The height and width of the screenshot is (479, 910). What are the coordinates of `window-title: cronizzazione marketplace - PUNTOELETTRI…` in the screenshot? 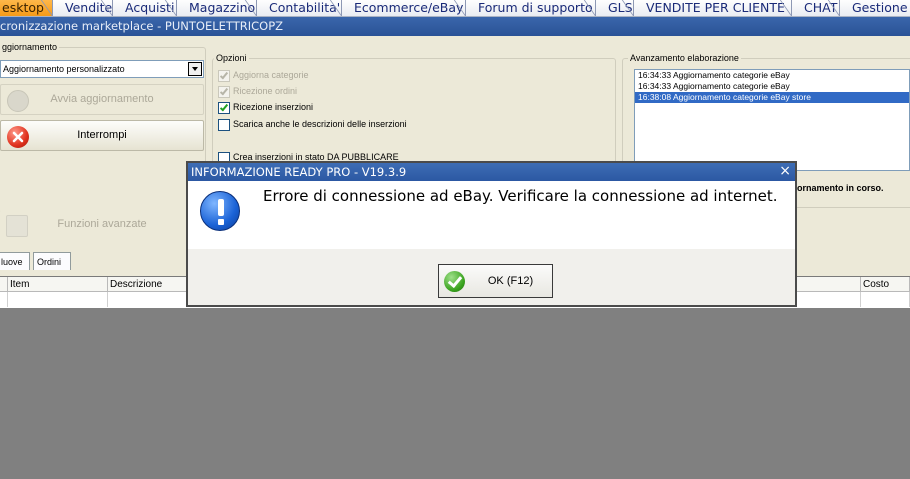 It's located at (142, 26).